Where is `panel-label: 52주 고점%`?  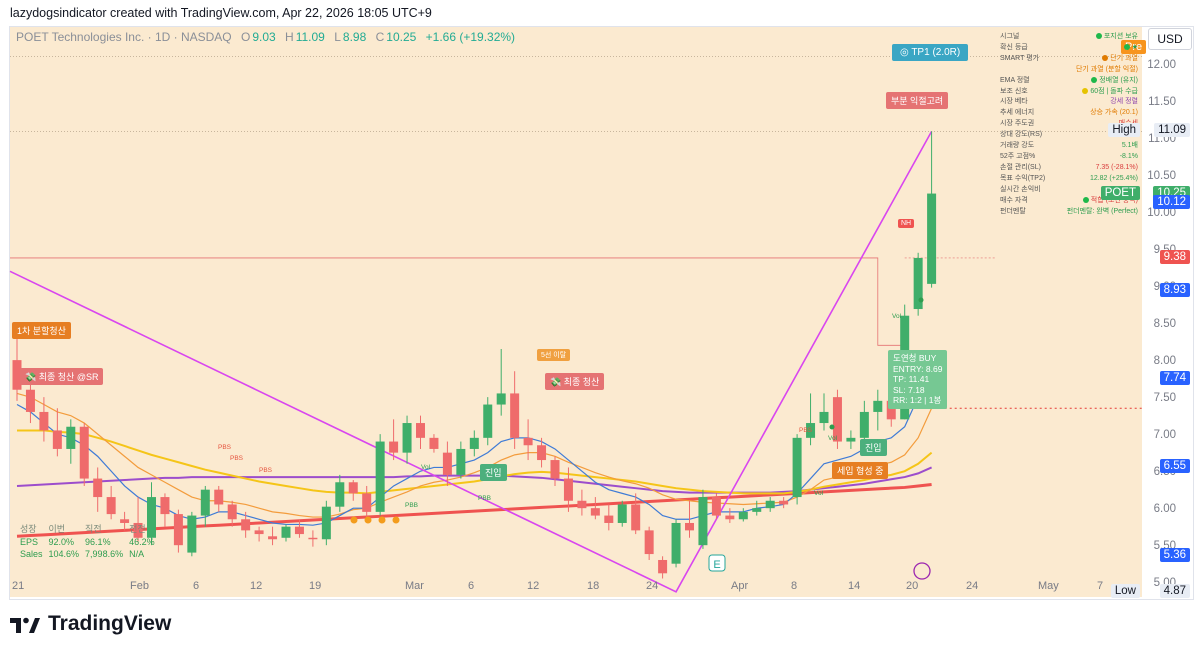
panel-label: 52주 고점% is located at coordinates (1018, 156).